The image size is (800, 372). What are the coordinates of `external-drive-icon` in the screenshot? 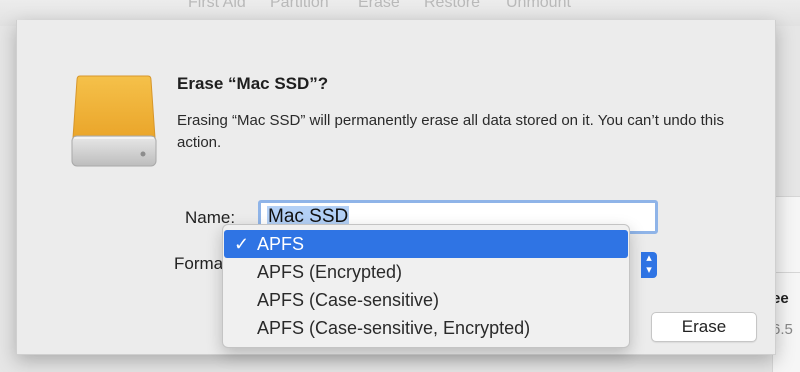 It's located at (114, 121).